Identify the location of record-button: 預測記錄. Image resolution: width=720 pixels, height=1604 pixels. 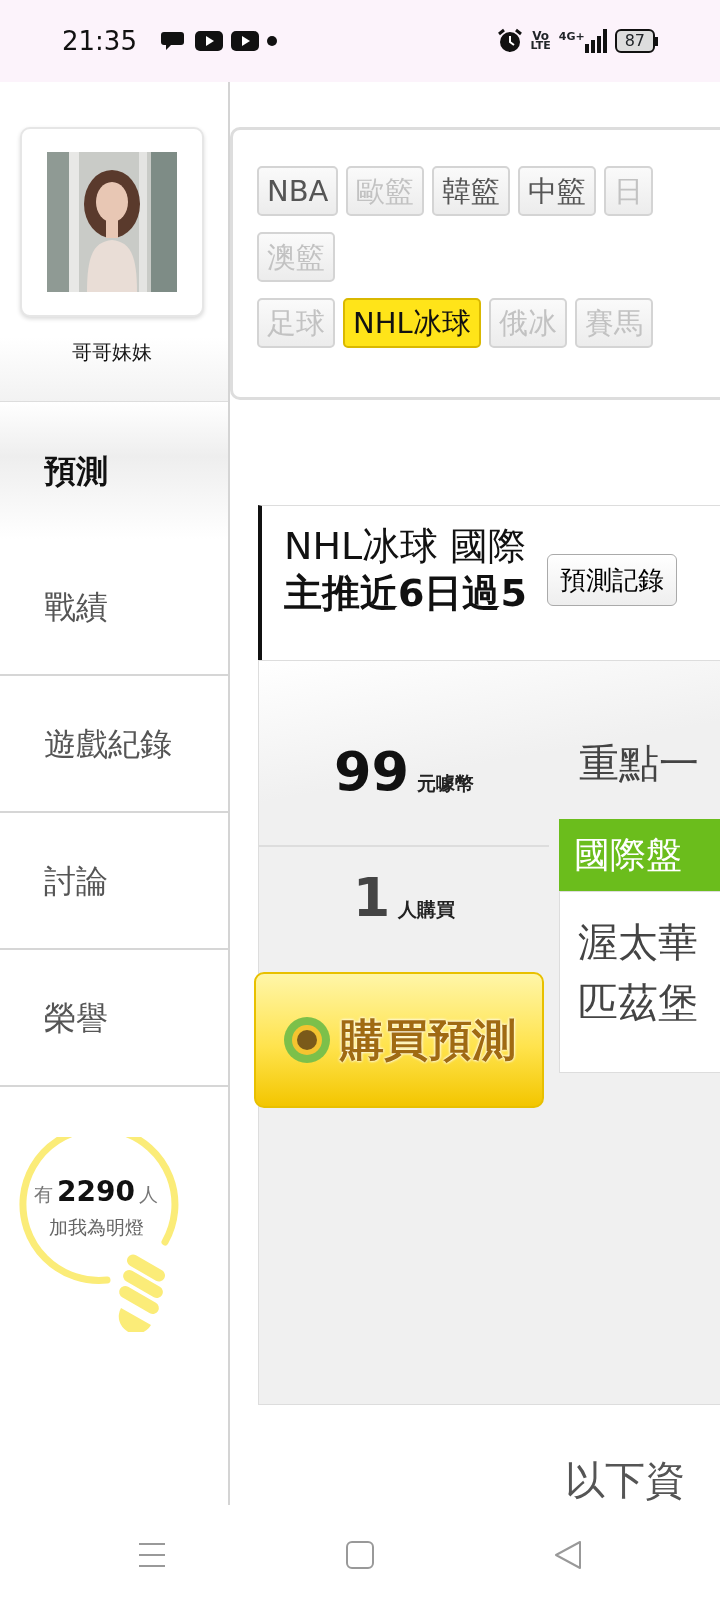
(611, 580).